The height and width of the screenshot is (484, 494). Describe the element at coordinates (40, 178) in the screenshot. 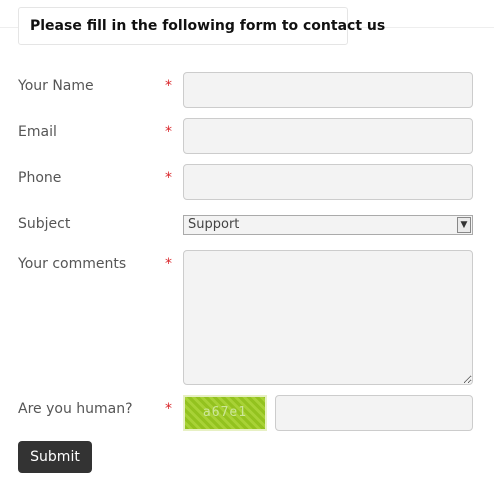

I see `phone-label: Phone` at that location.